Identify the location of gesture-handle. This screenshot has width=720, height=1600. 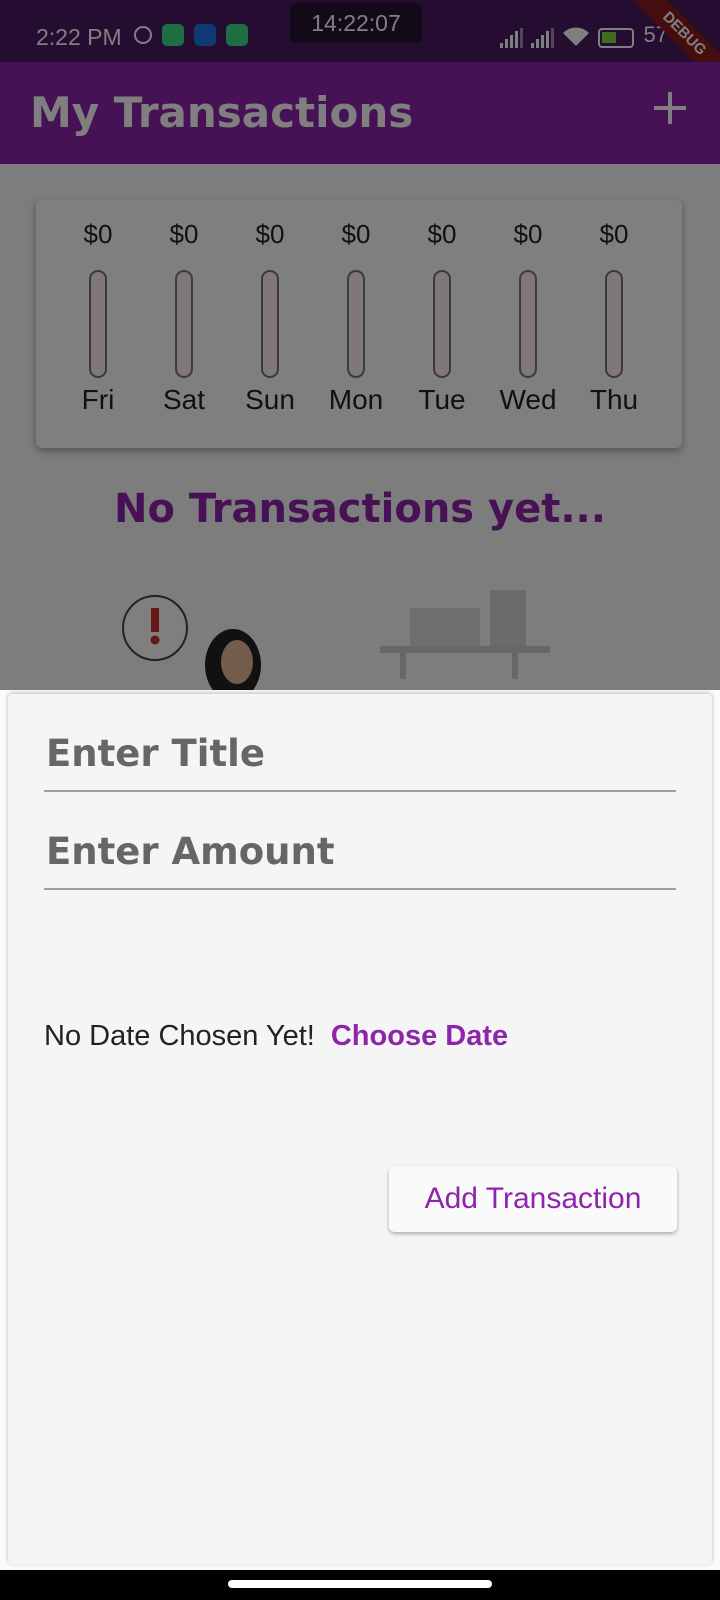
(360, 1584).